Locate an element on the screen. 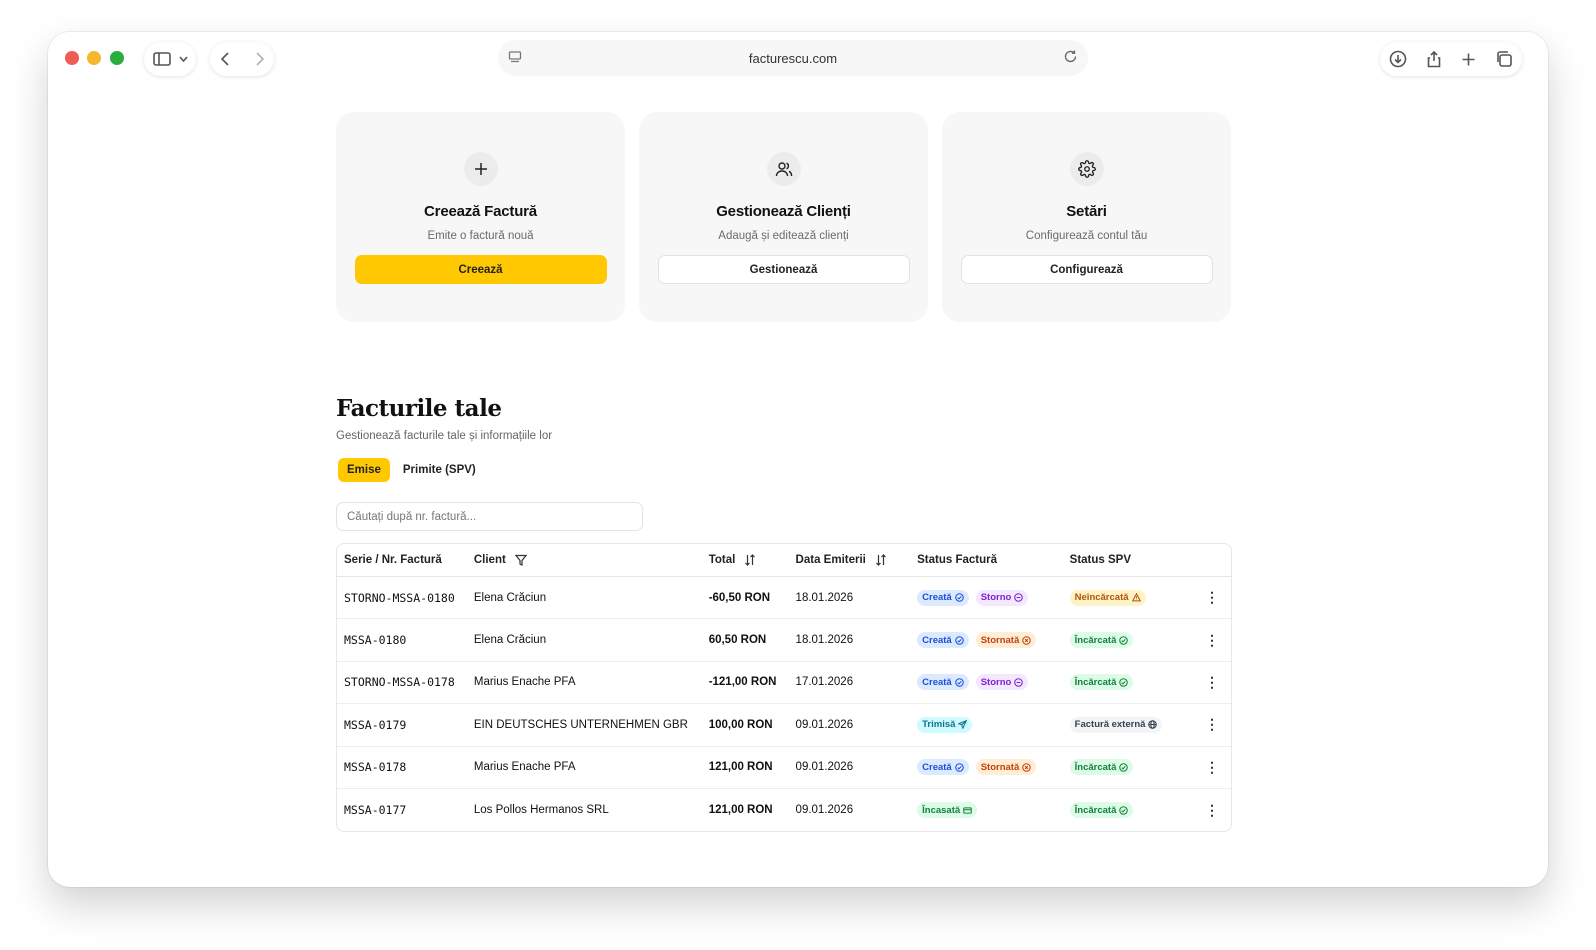 This screenshot has width=1596, height=950. card-title: Setări is located at coordinates (1086, 211).